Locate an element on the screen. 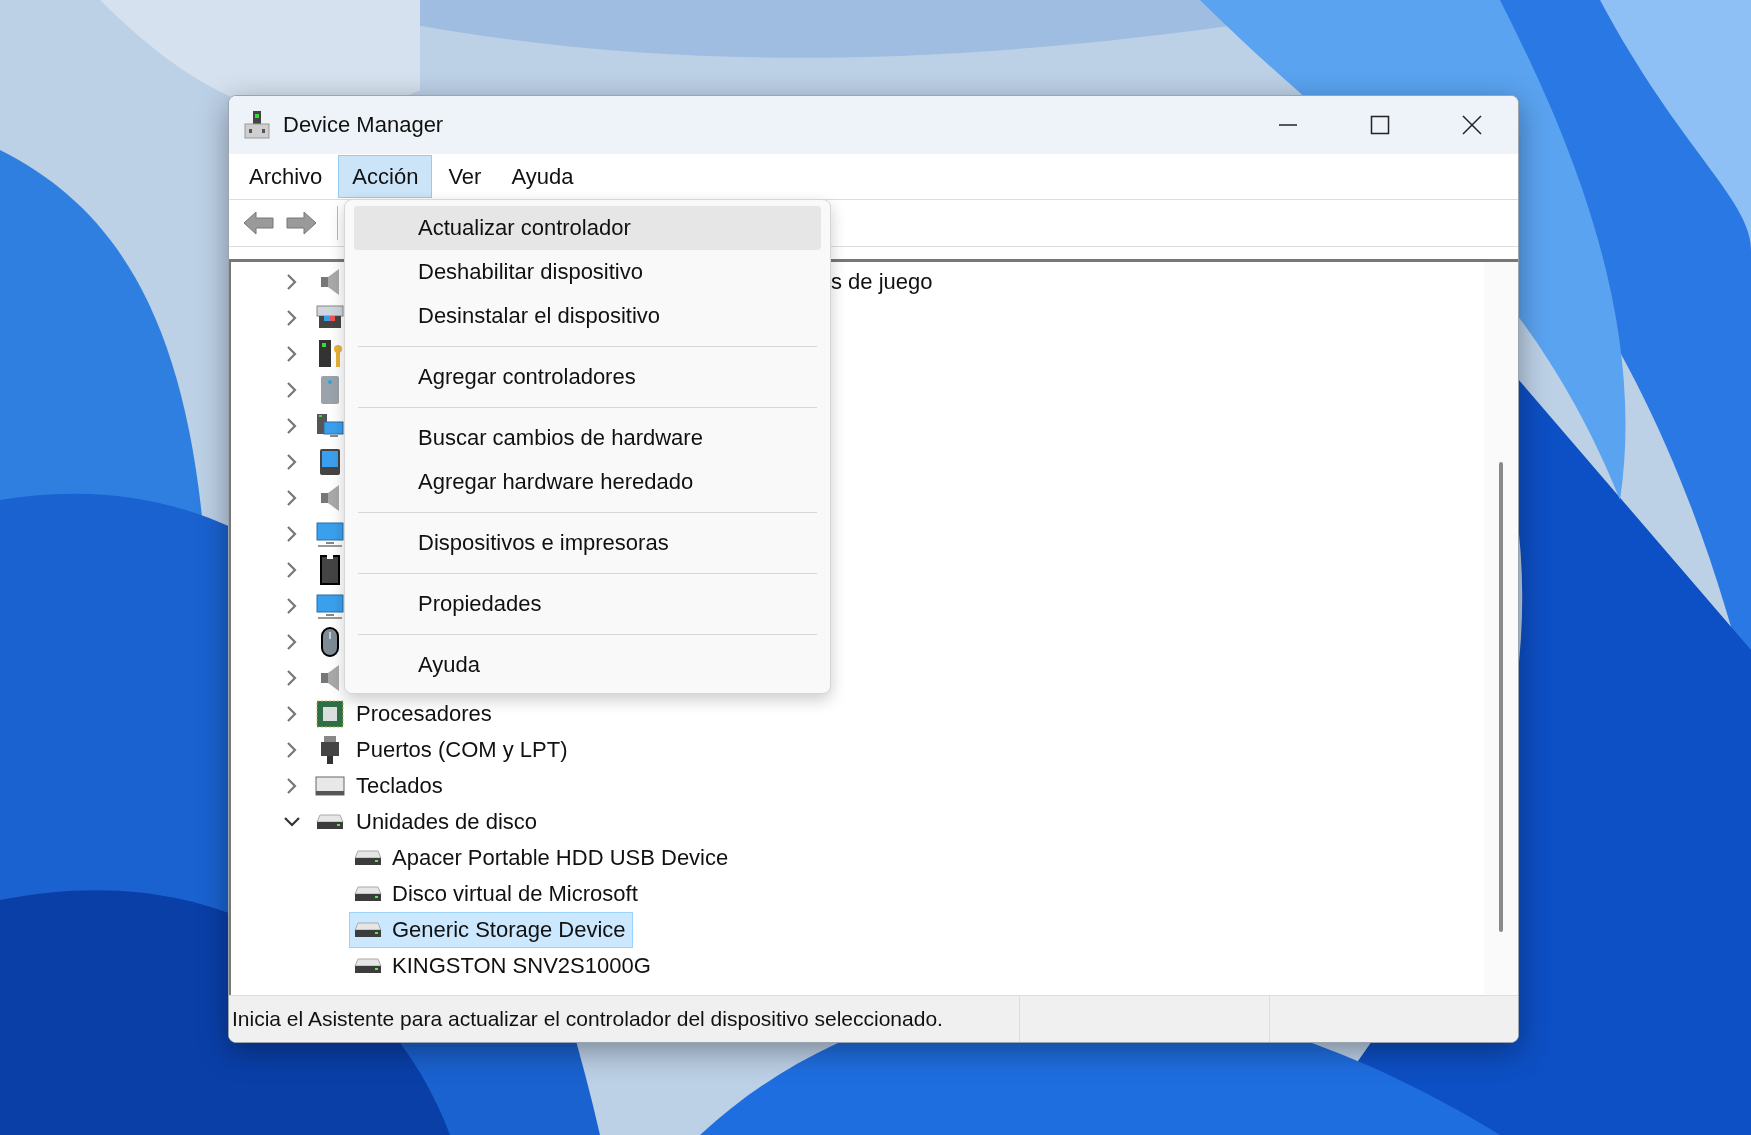 This screenshot has height=1135, width=1751. port-icon is located at coordinates (330, 750).